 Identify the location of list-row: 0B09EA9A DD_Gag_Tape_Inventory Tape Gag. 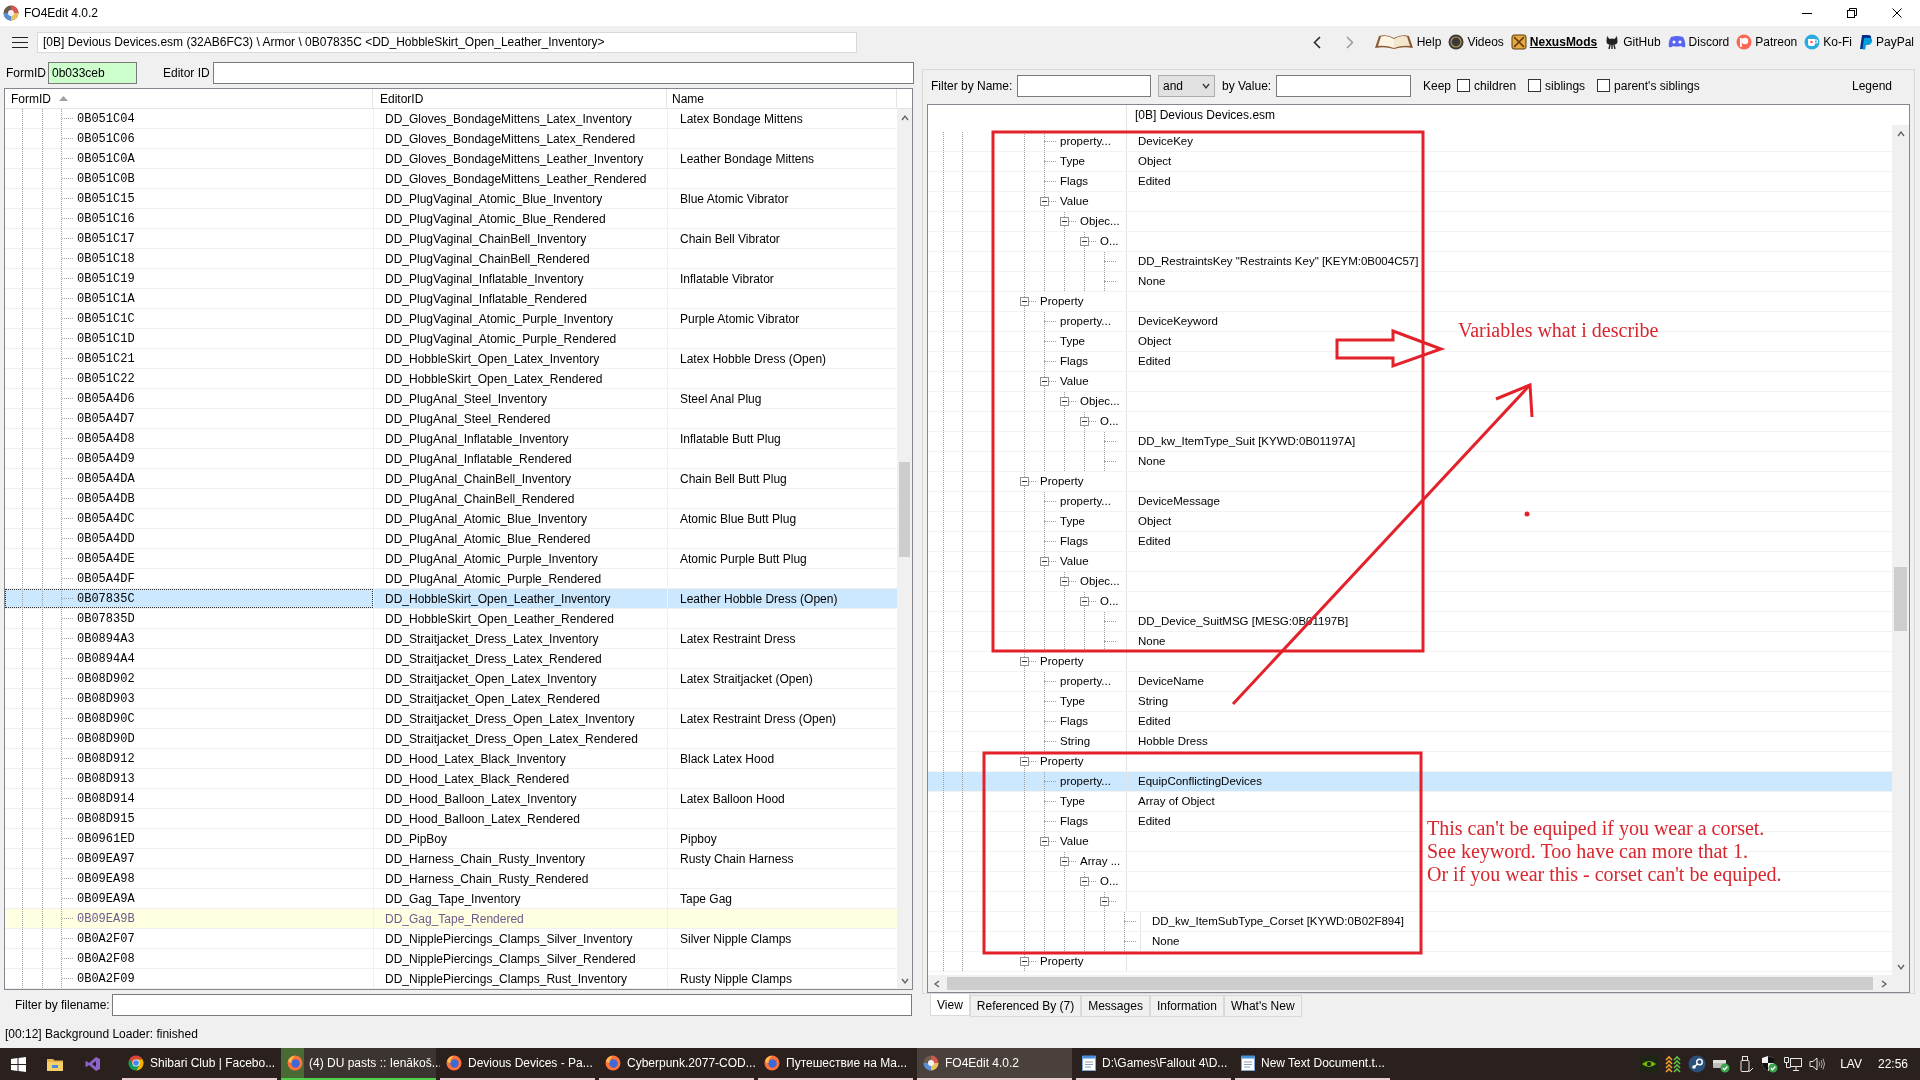
(451, 899).